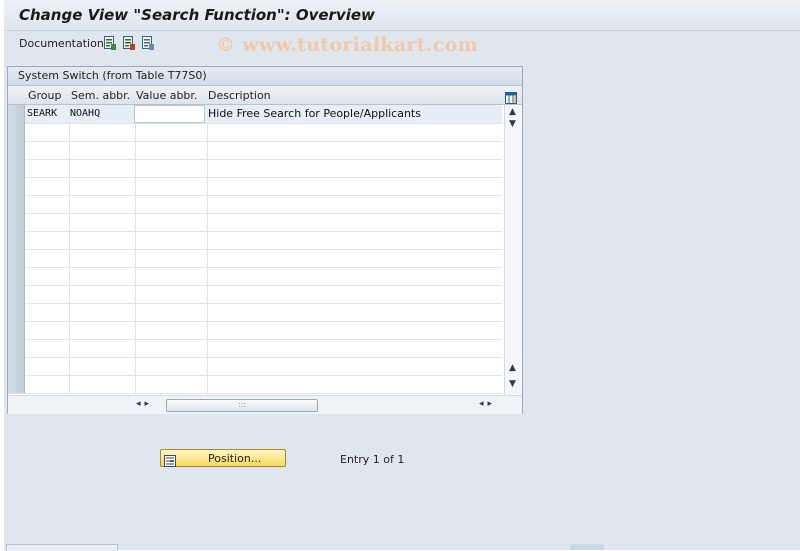 The width and height of the screenshot is (800, 551). What do you see at coordinates (513, 250) in the screenshot?
I see `vertical-scrollbar: ▲ ▼ ▲ ▼` at bounding box center [513, 250].